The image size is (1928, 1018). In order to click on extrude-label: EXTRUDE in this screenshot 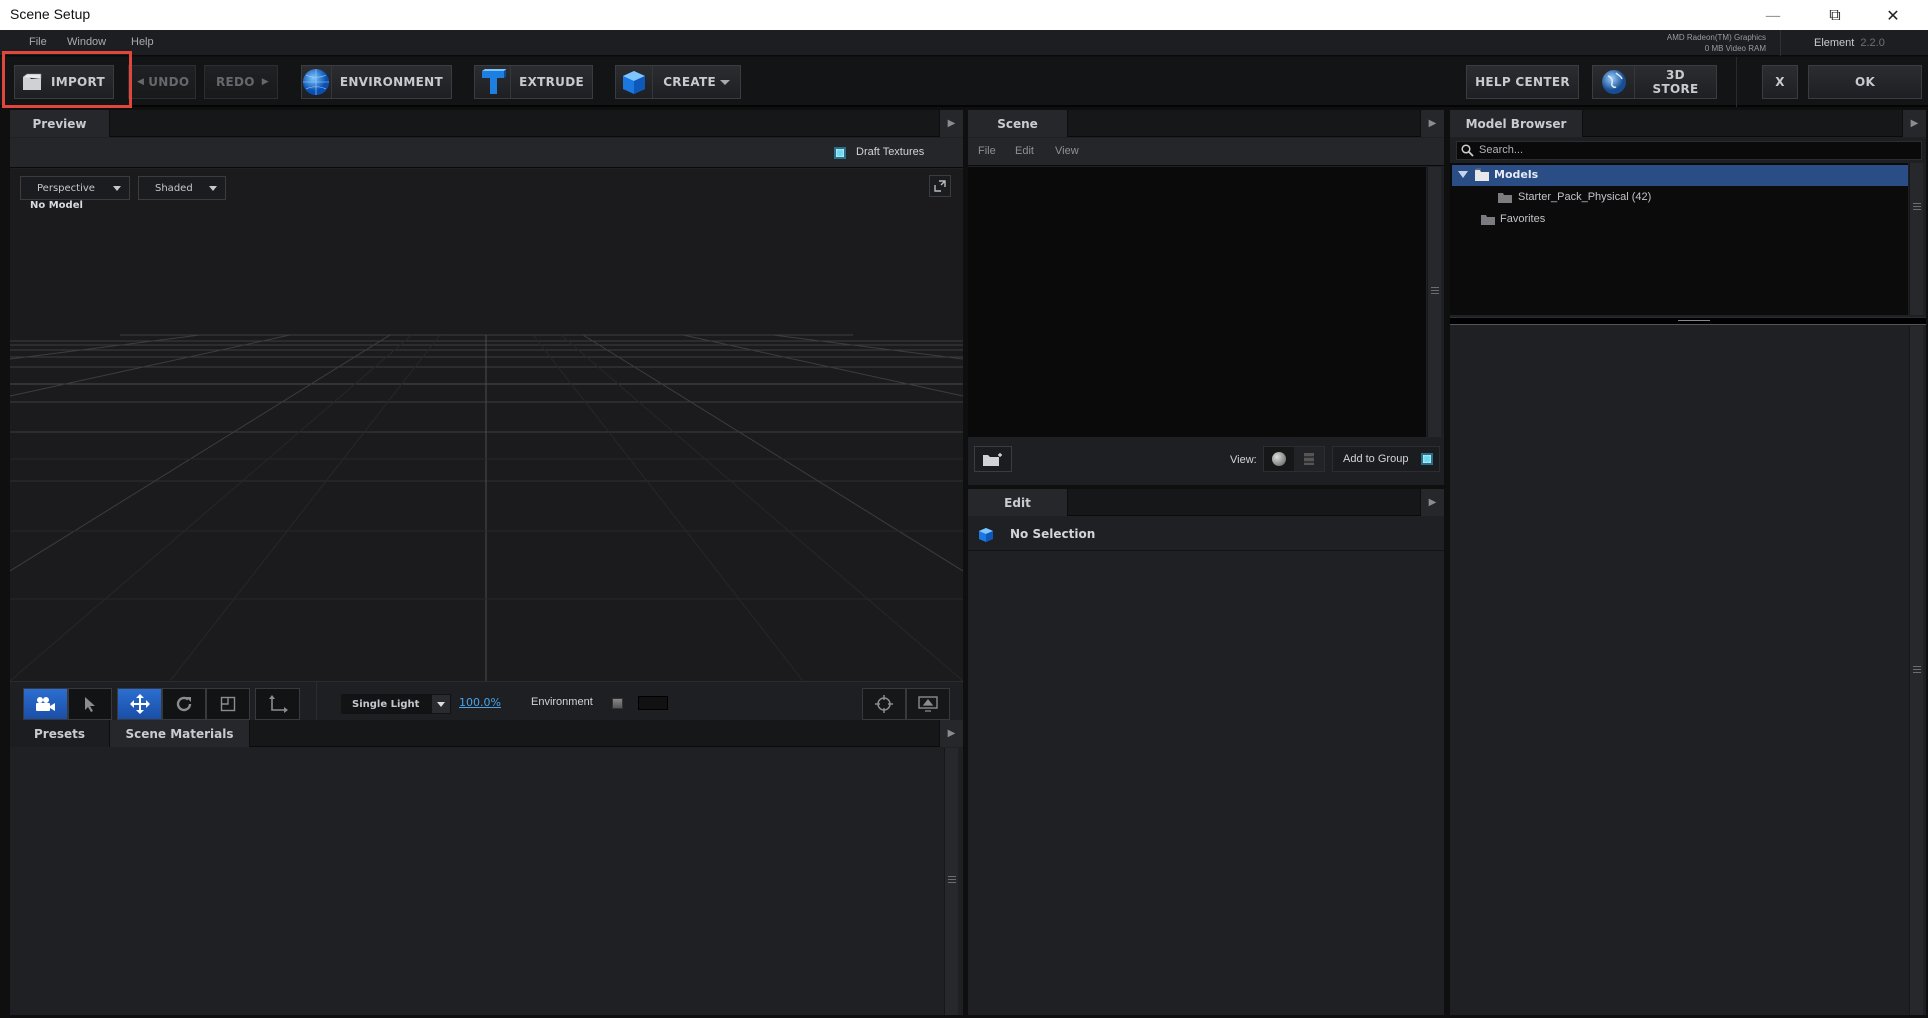, I will do `click(551, 82)`.